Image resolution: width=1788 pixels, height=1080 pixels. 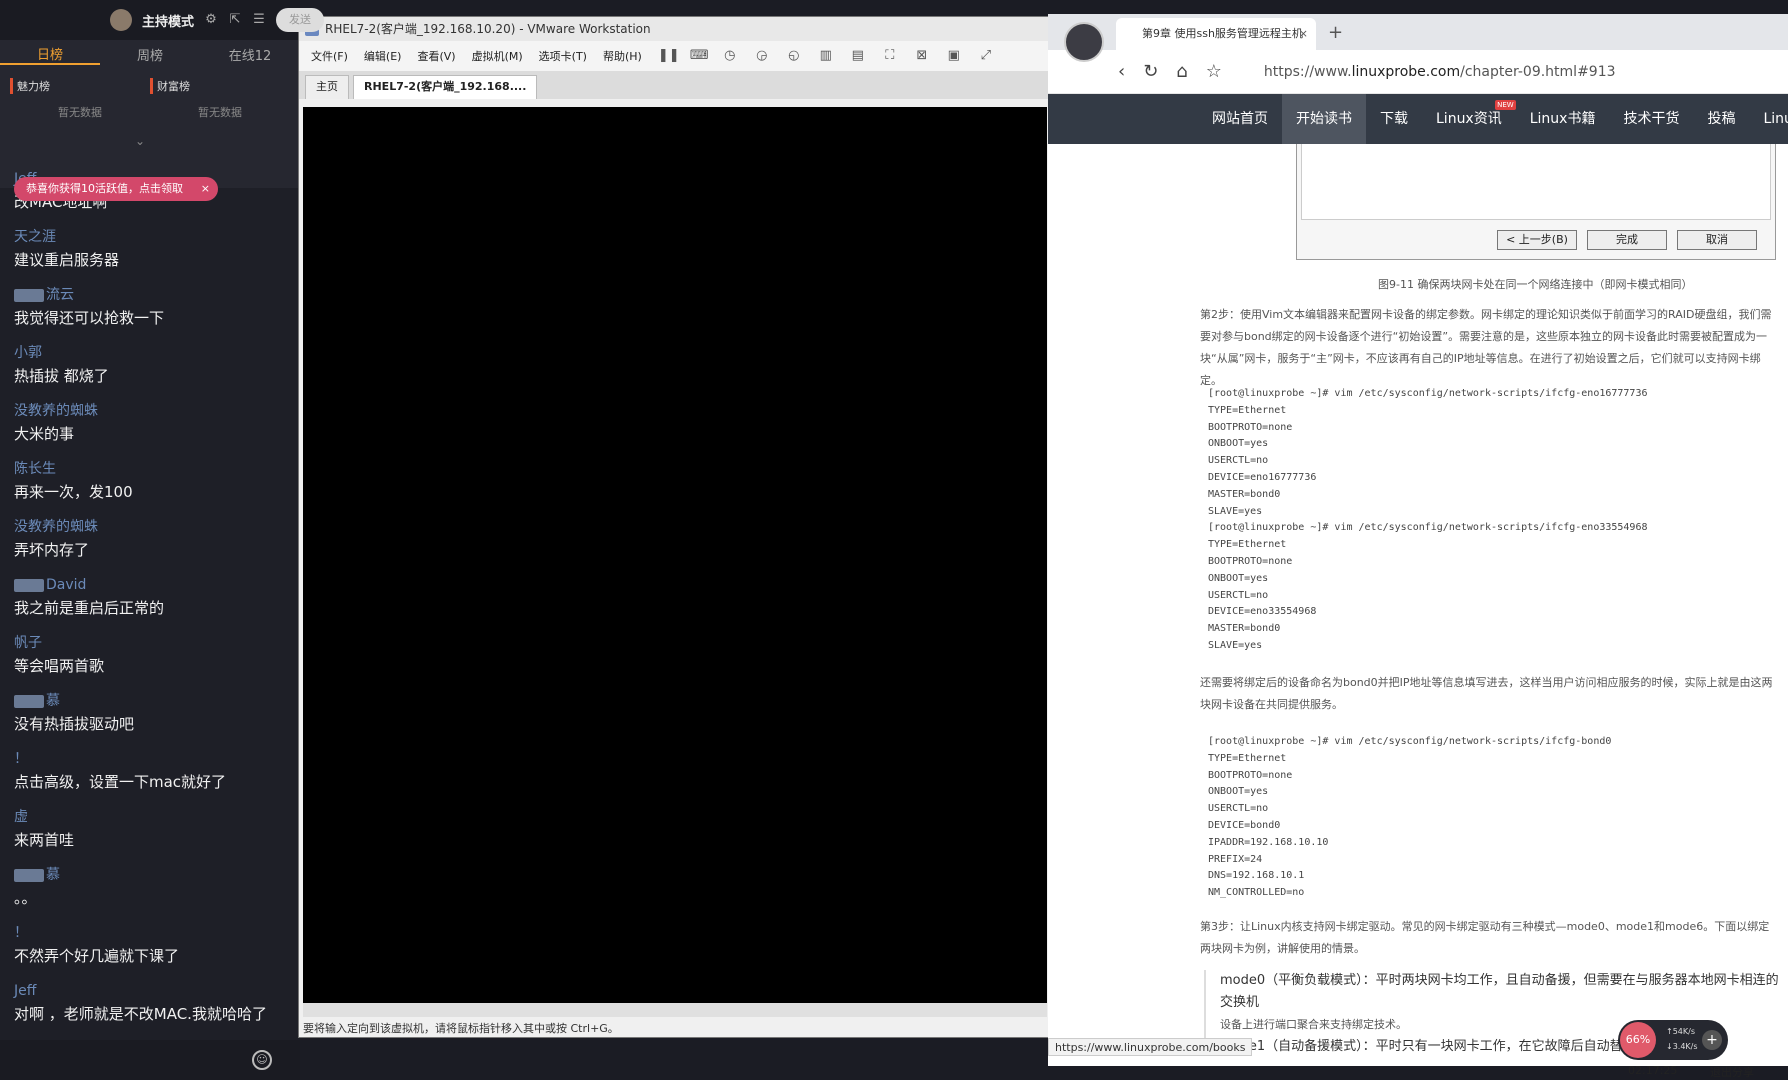 I want to click on site-nav-label: 开始读书, so click(x=1324, y=119).